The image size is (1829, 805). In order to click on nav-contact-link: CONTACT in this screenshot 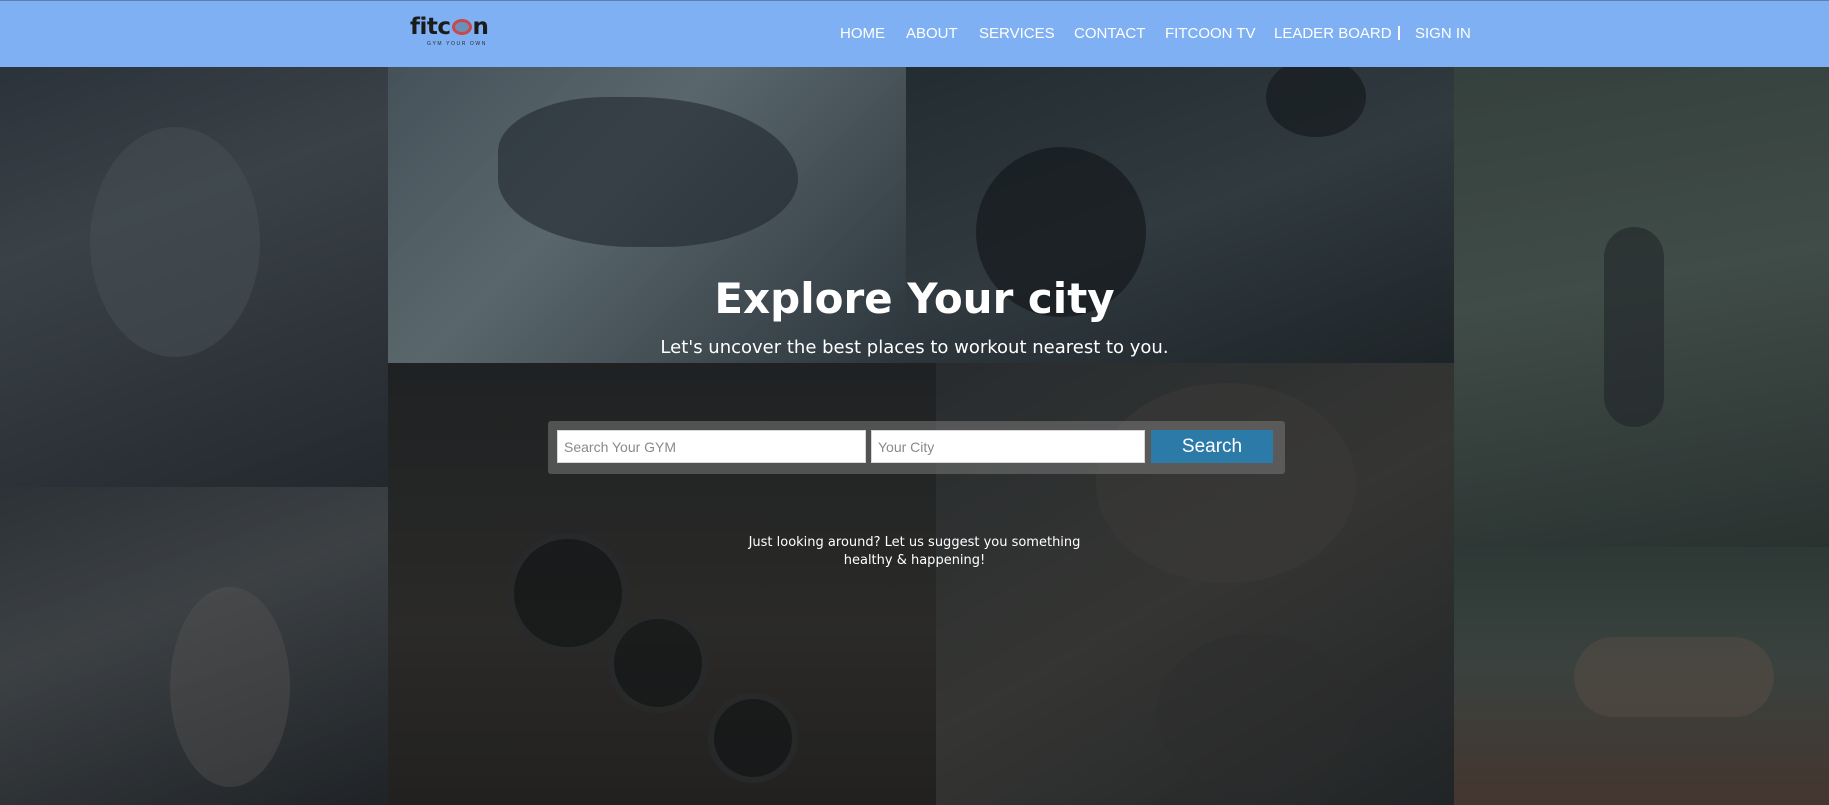, I will do `click(1109, 33)`.